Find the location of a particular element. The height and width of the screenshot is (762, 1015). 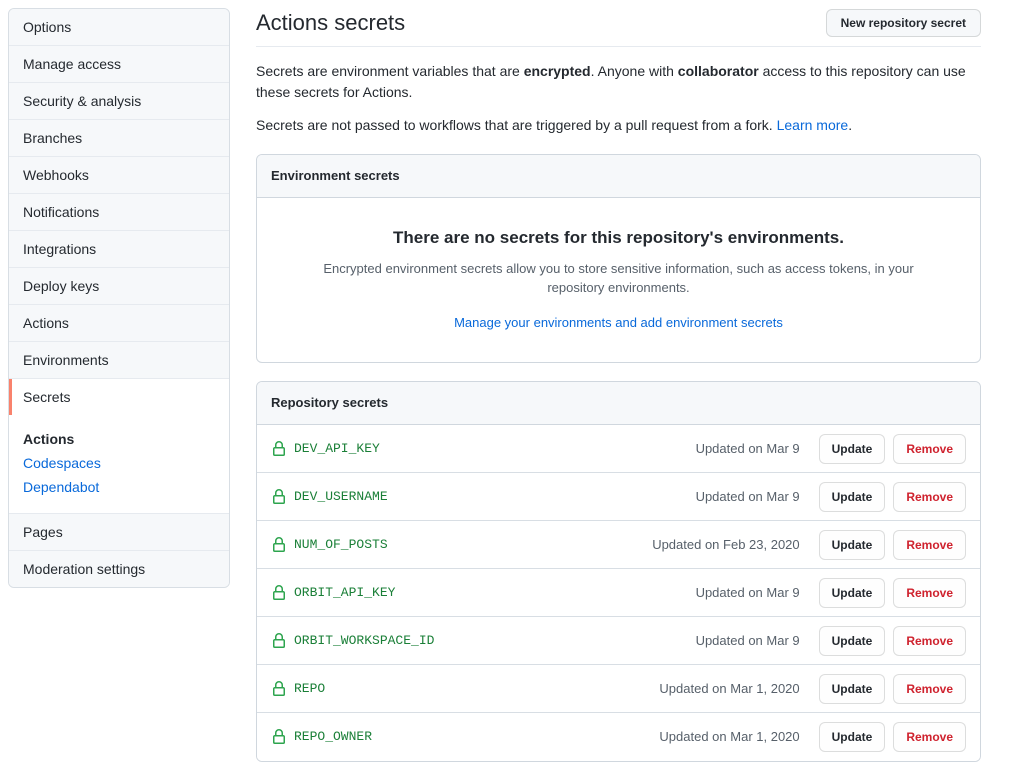

sidebar-item-secrets: Secrets is located at coordinates (119, 397).